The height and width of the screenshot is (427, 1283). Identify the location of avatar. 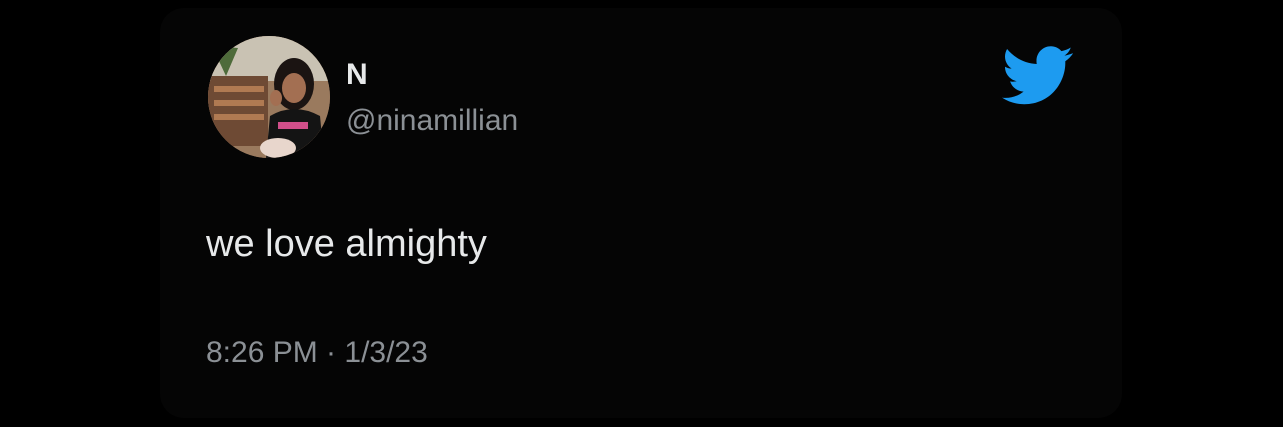
(269, 97).